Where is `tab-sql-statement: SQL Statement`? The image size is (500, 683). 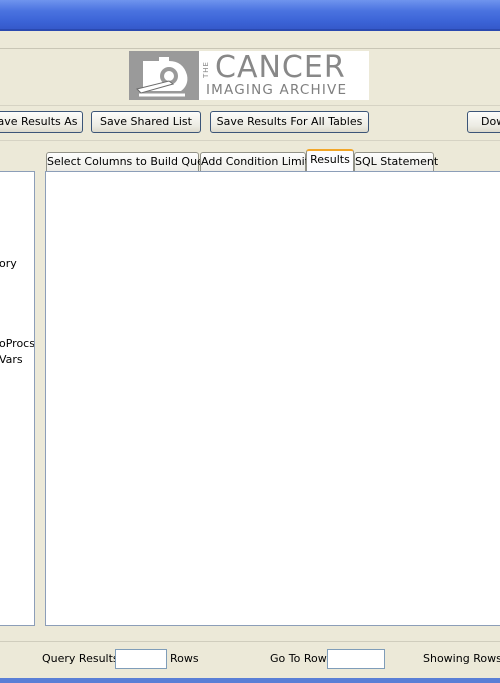 tab-sql-statement: SQL Statement is located at coordinates (396, 161).